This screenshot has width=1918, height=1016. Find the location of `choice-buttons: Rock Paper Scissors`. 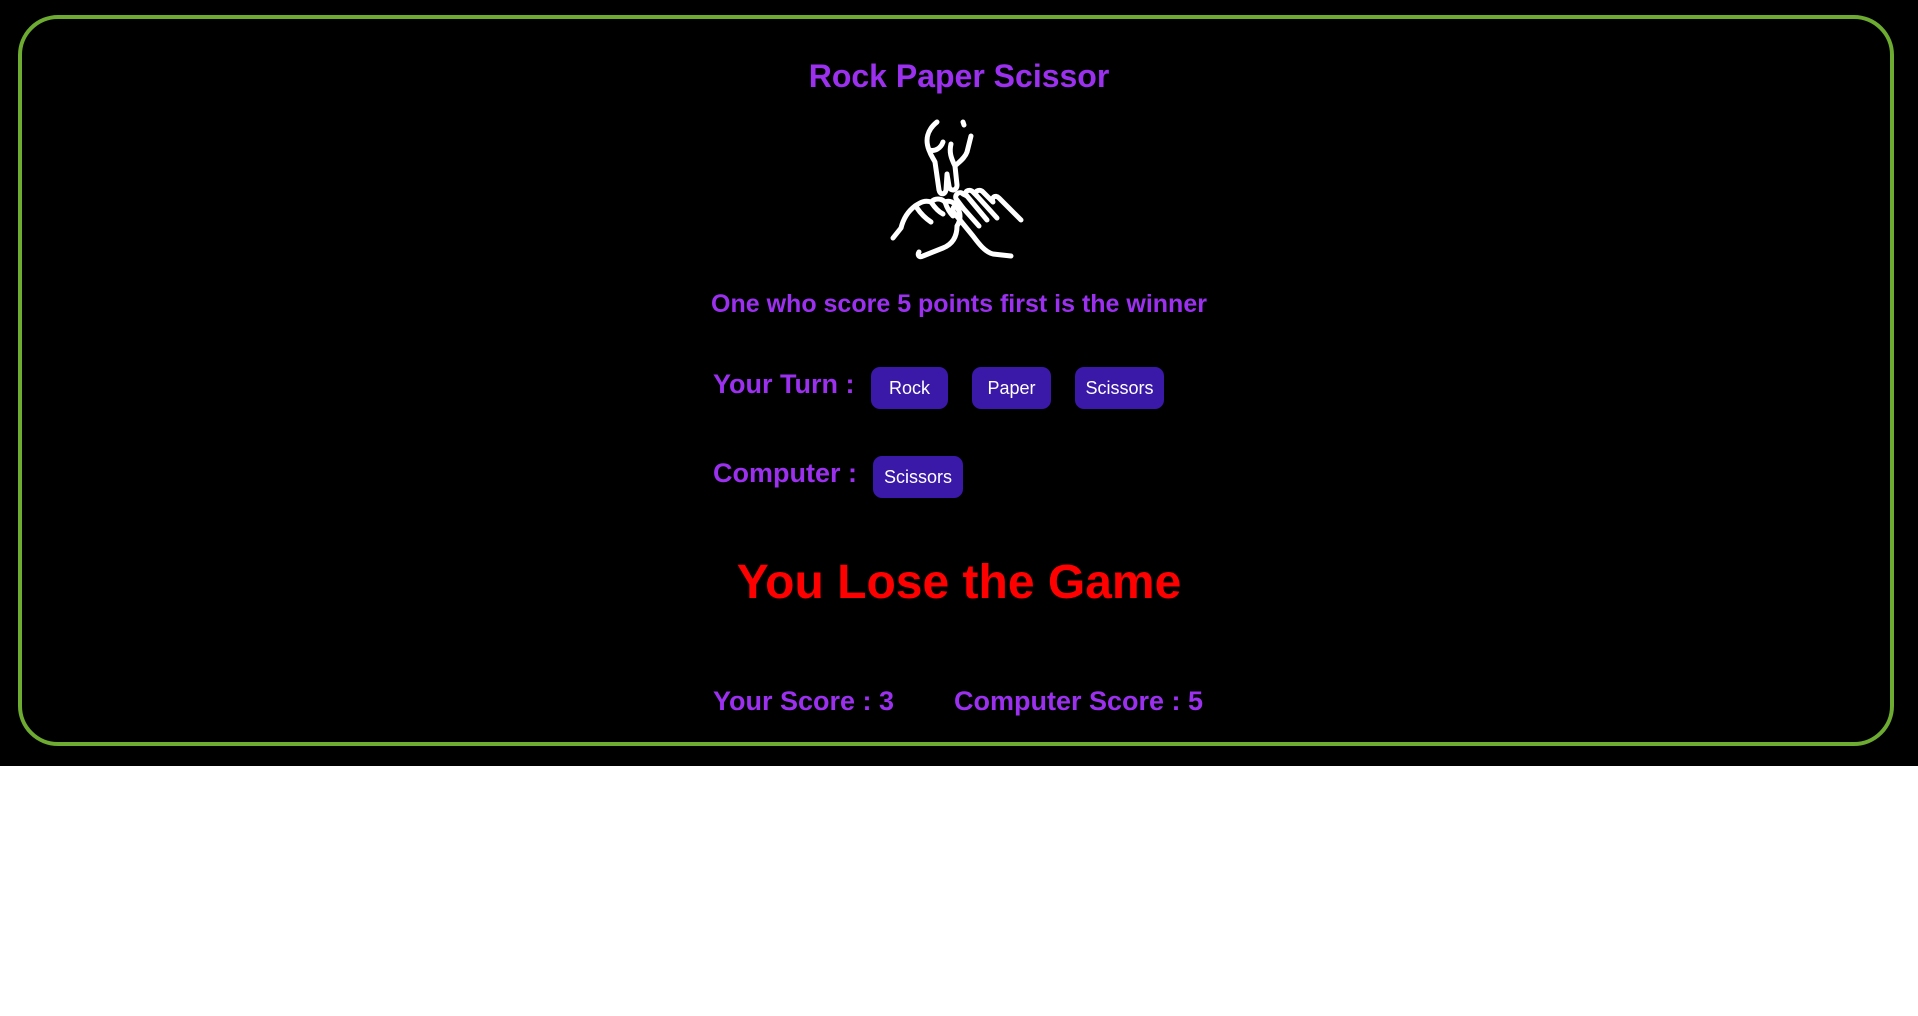

choice-buttons: Rock Paper Scissors is located at coordinates (959, 388).